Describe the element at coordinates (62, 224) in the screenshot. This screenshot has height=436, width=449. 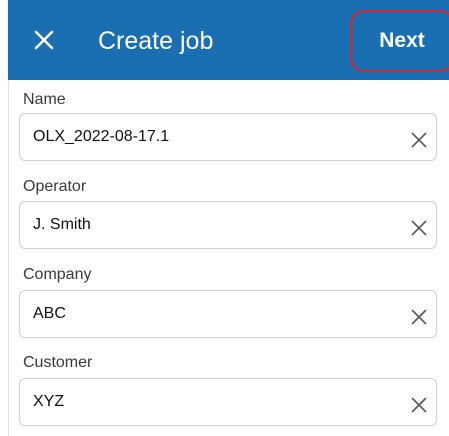
I see `operator-value: J. Smith` at that location.